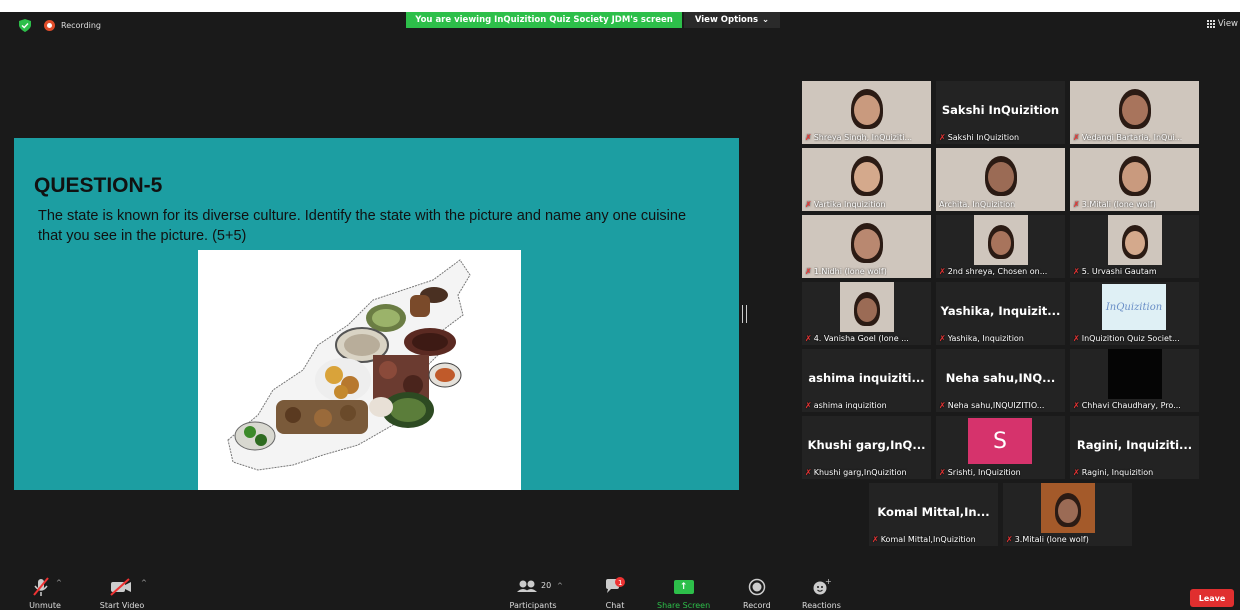  What do you see at coordinates (45, 593) in the screenshot?
I see `unmute-button: ^ Unmute` at bounding box center [45, 593].